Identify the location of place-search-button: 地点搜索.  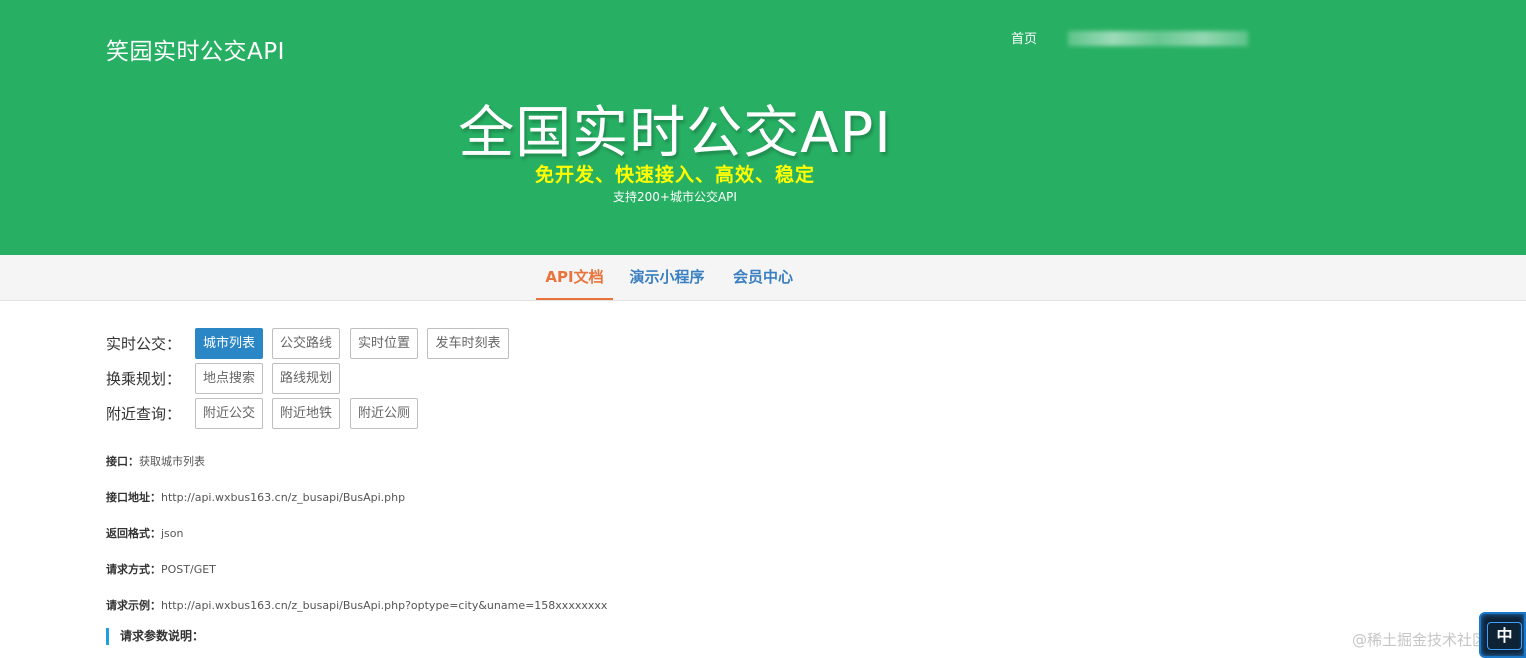
(229, 378).